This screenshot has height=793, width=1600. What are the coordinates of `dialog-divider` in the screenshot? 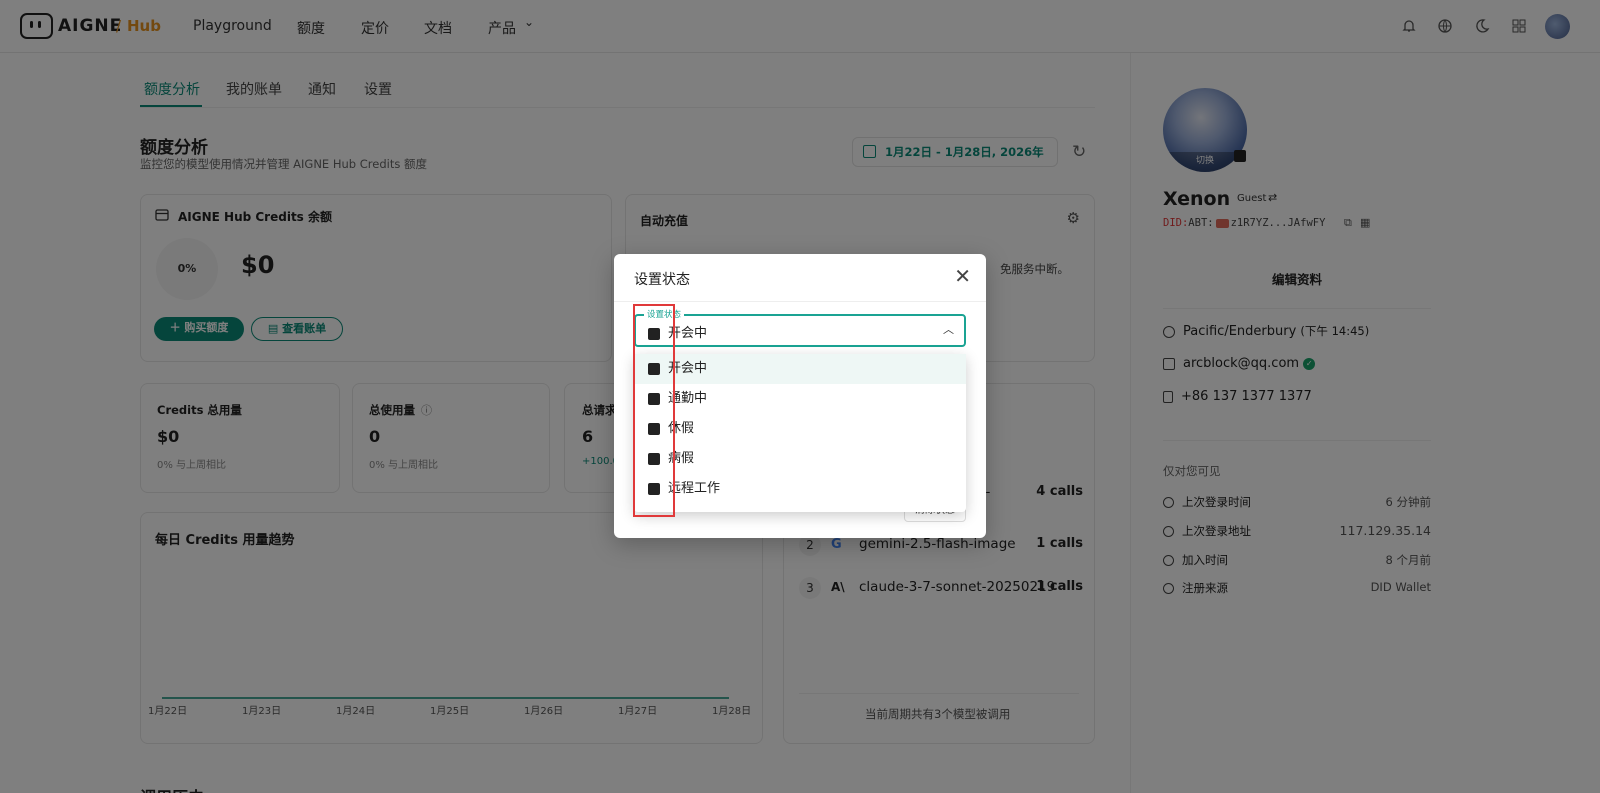 It's located at (800, 301).